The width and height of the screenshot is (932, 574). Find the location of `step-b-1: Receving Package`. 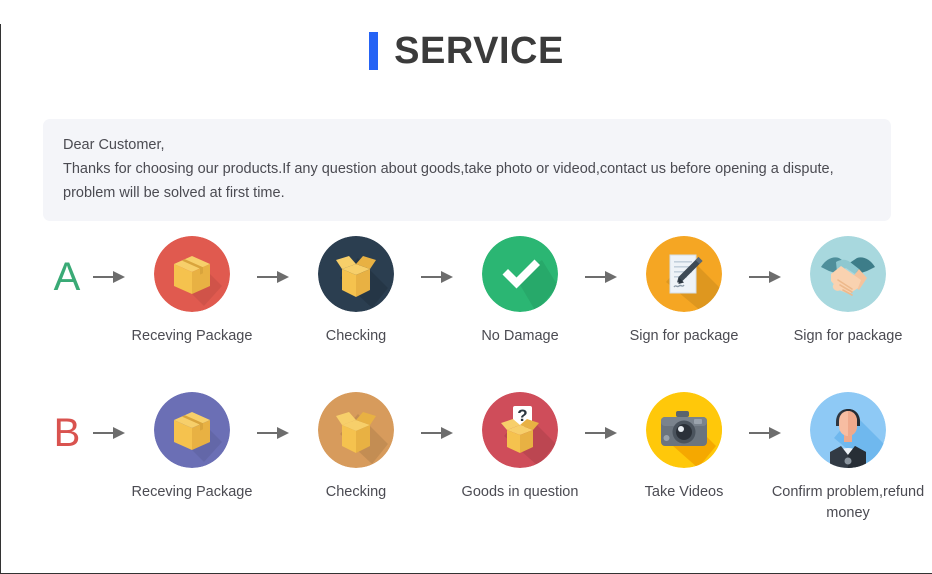

step-b-1: Receving Package is located at coordinates (192, 447).